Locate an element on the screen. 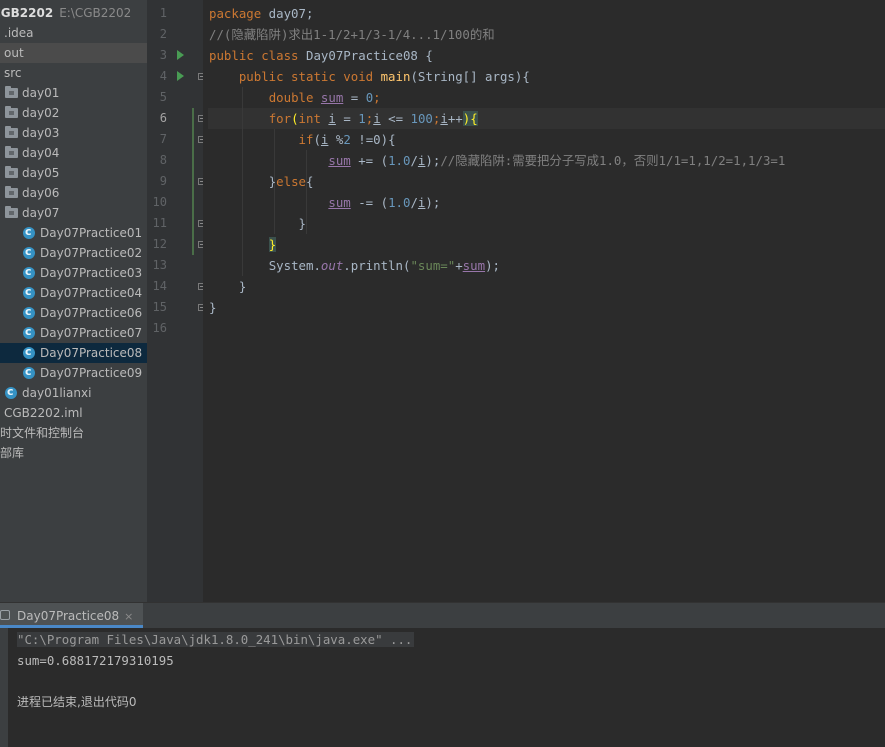 This screenshot has height=747, width=885. project-root-name: CGB2202 is located at coordinates (27, 13).